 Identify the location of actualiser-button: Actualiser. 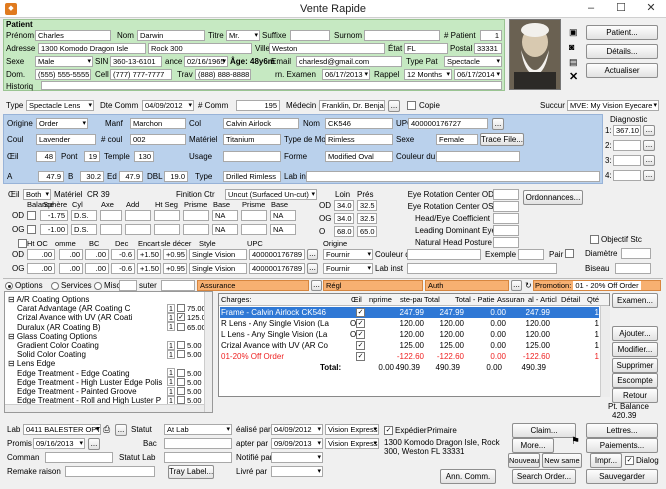
(622, 70).